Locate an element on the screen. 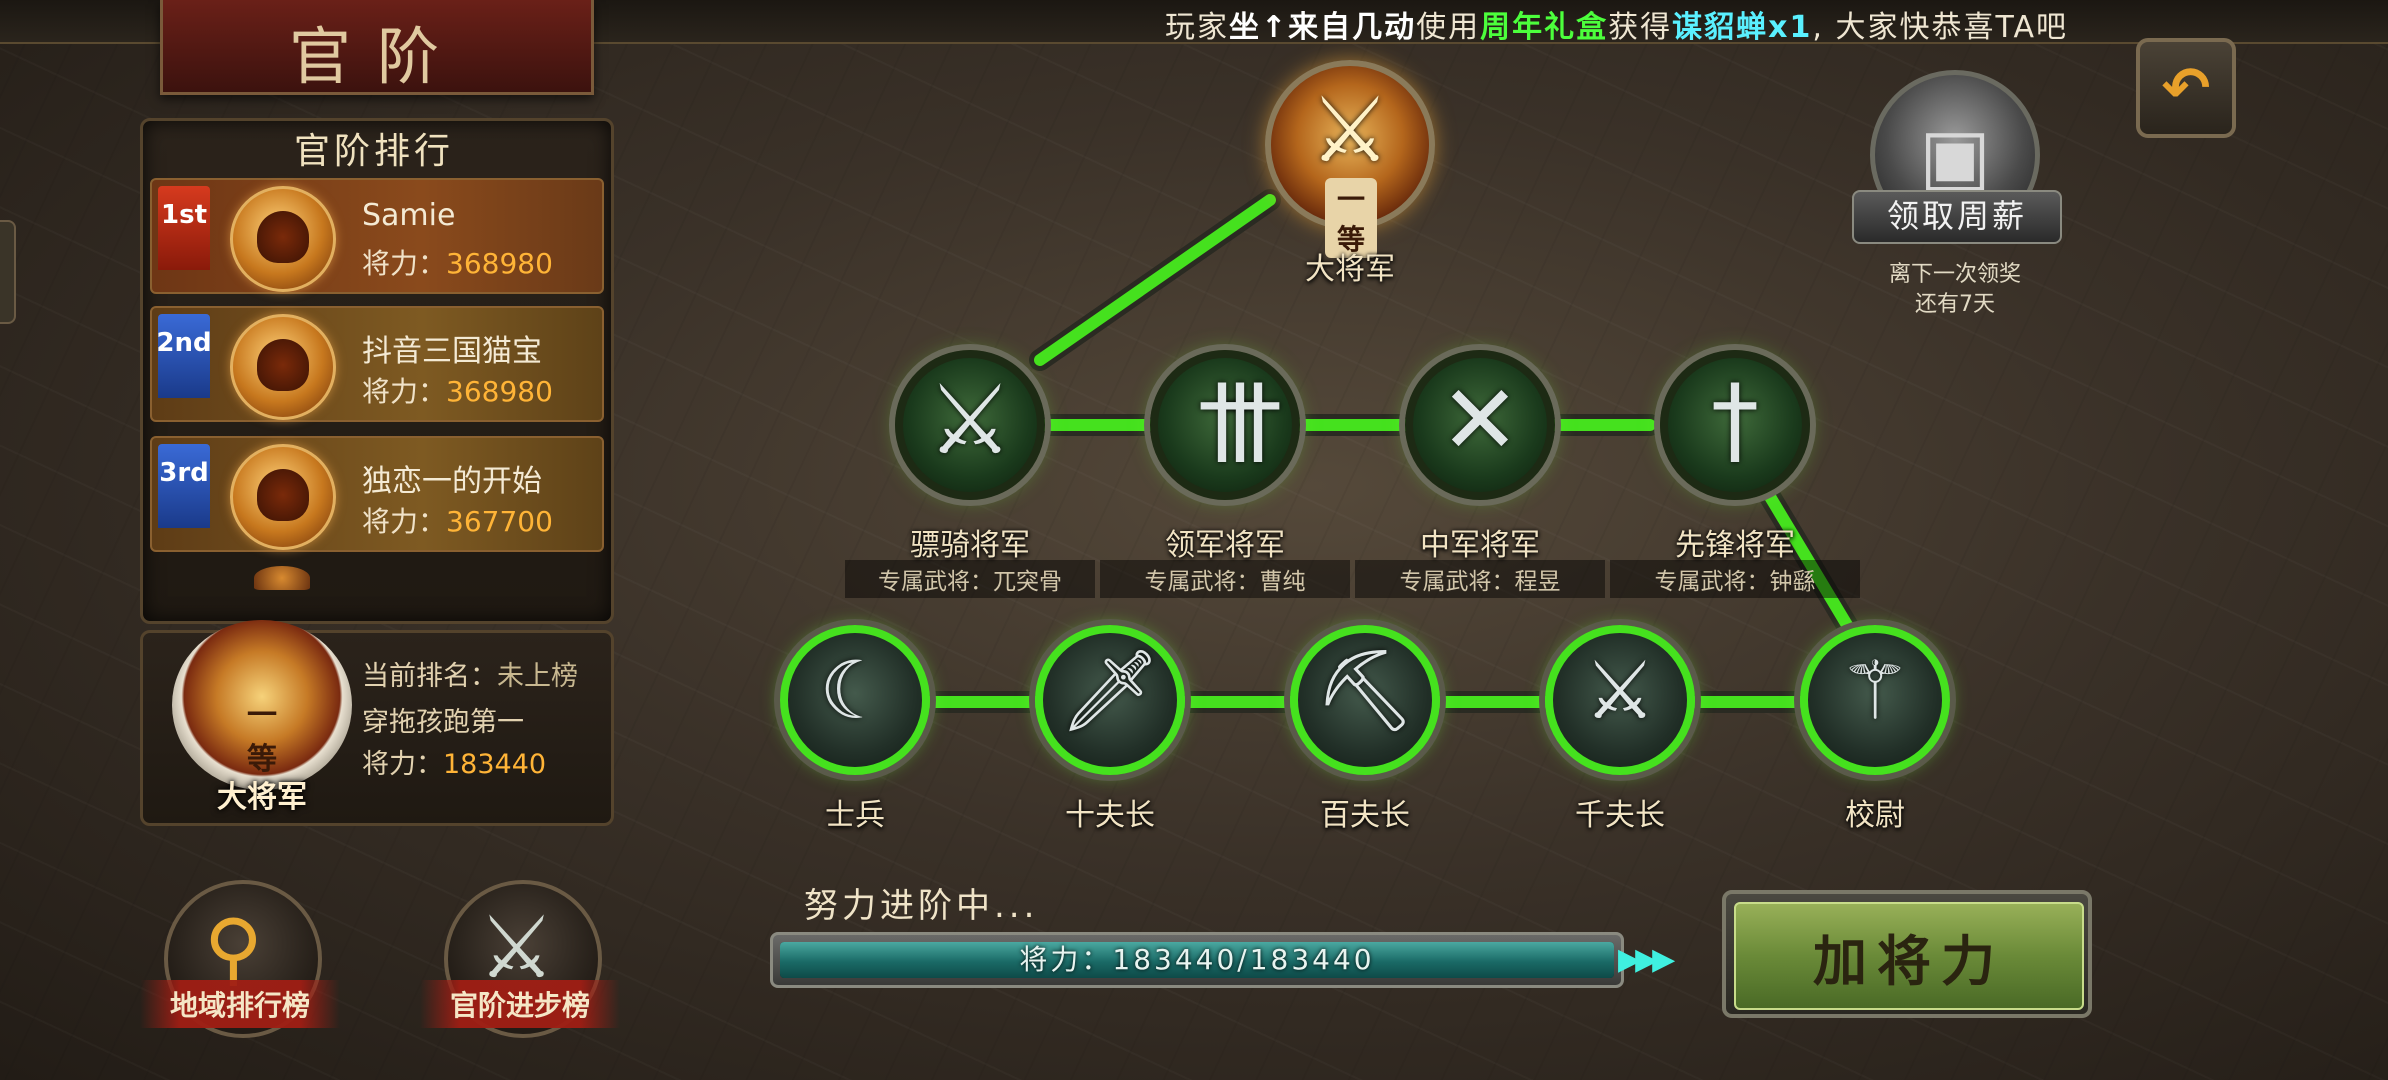  rank-node-thousand: ⚔ is located at coordinates (1620, 700).